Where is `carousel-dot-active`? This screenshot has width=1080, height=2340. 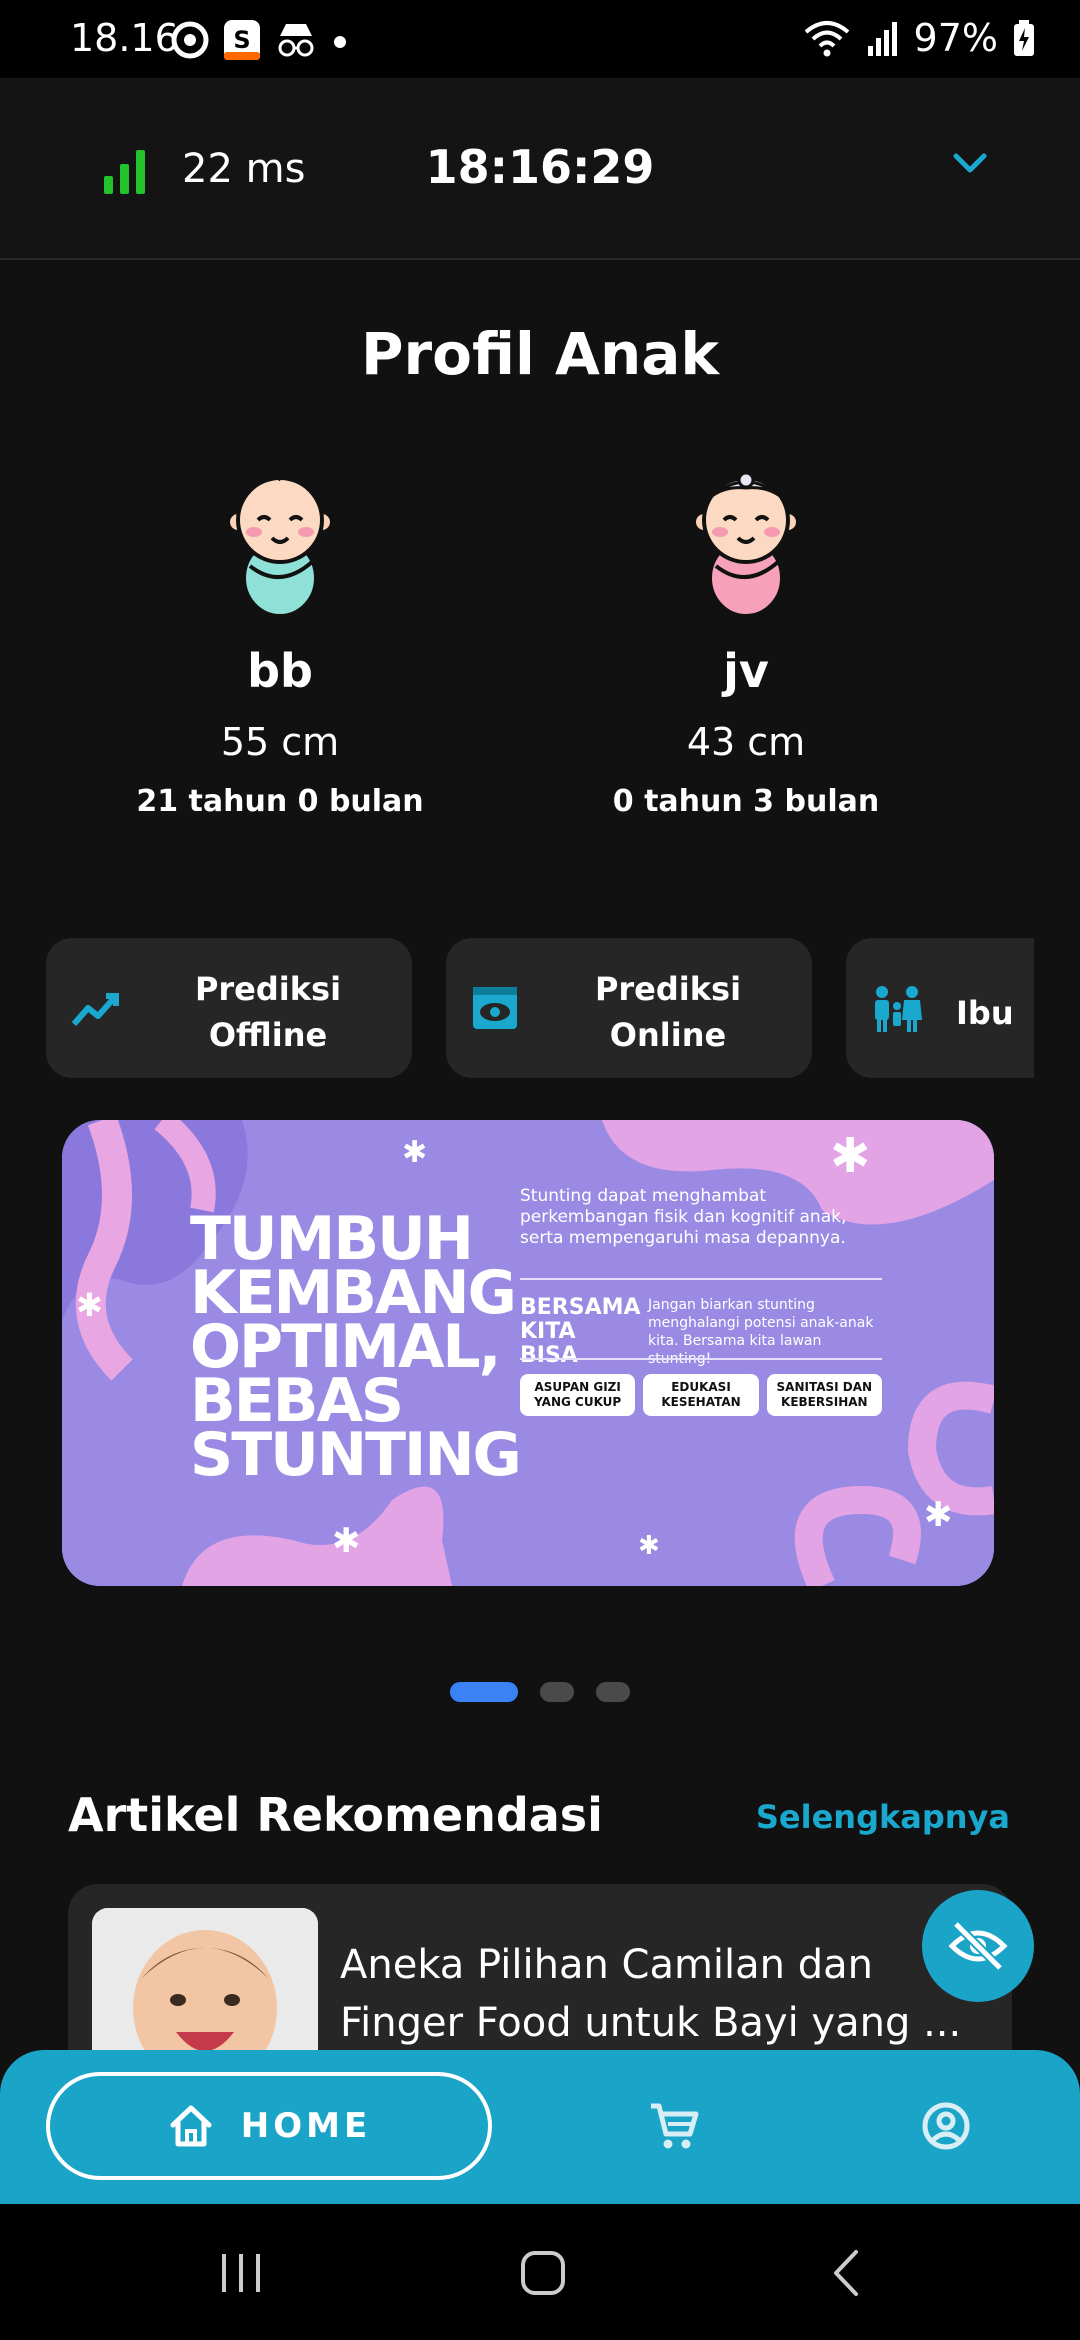
carousel-dot-active is located at coordinates (484, 1692).